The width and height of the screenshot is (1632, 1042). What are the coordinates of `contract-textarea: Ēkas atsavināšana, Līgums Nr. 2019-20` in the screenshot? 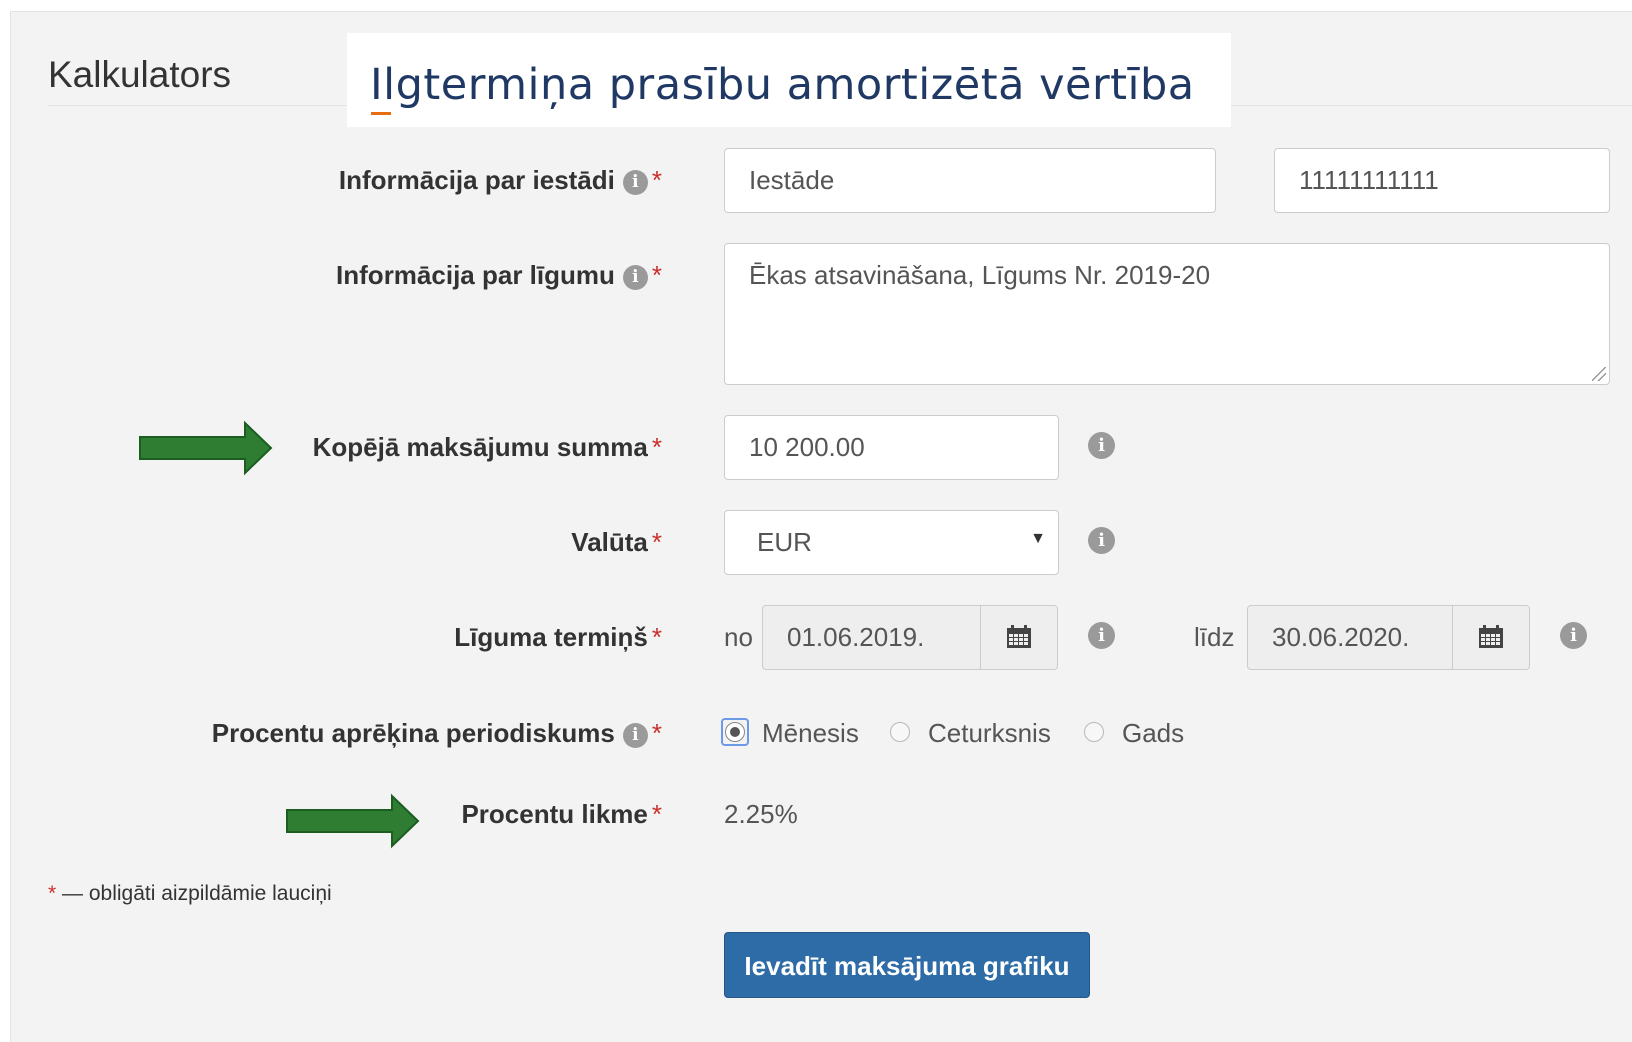 It's located at (1167, 314).